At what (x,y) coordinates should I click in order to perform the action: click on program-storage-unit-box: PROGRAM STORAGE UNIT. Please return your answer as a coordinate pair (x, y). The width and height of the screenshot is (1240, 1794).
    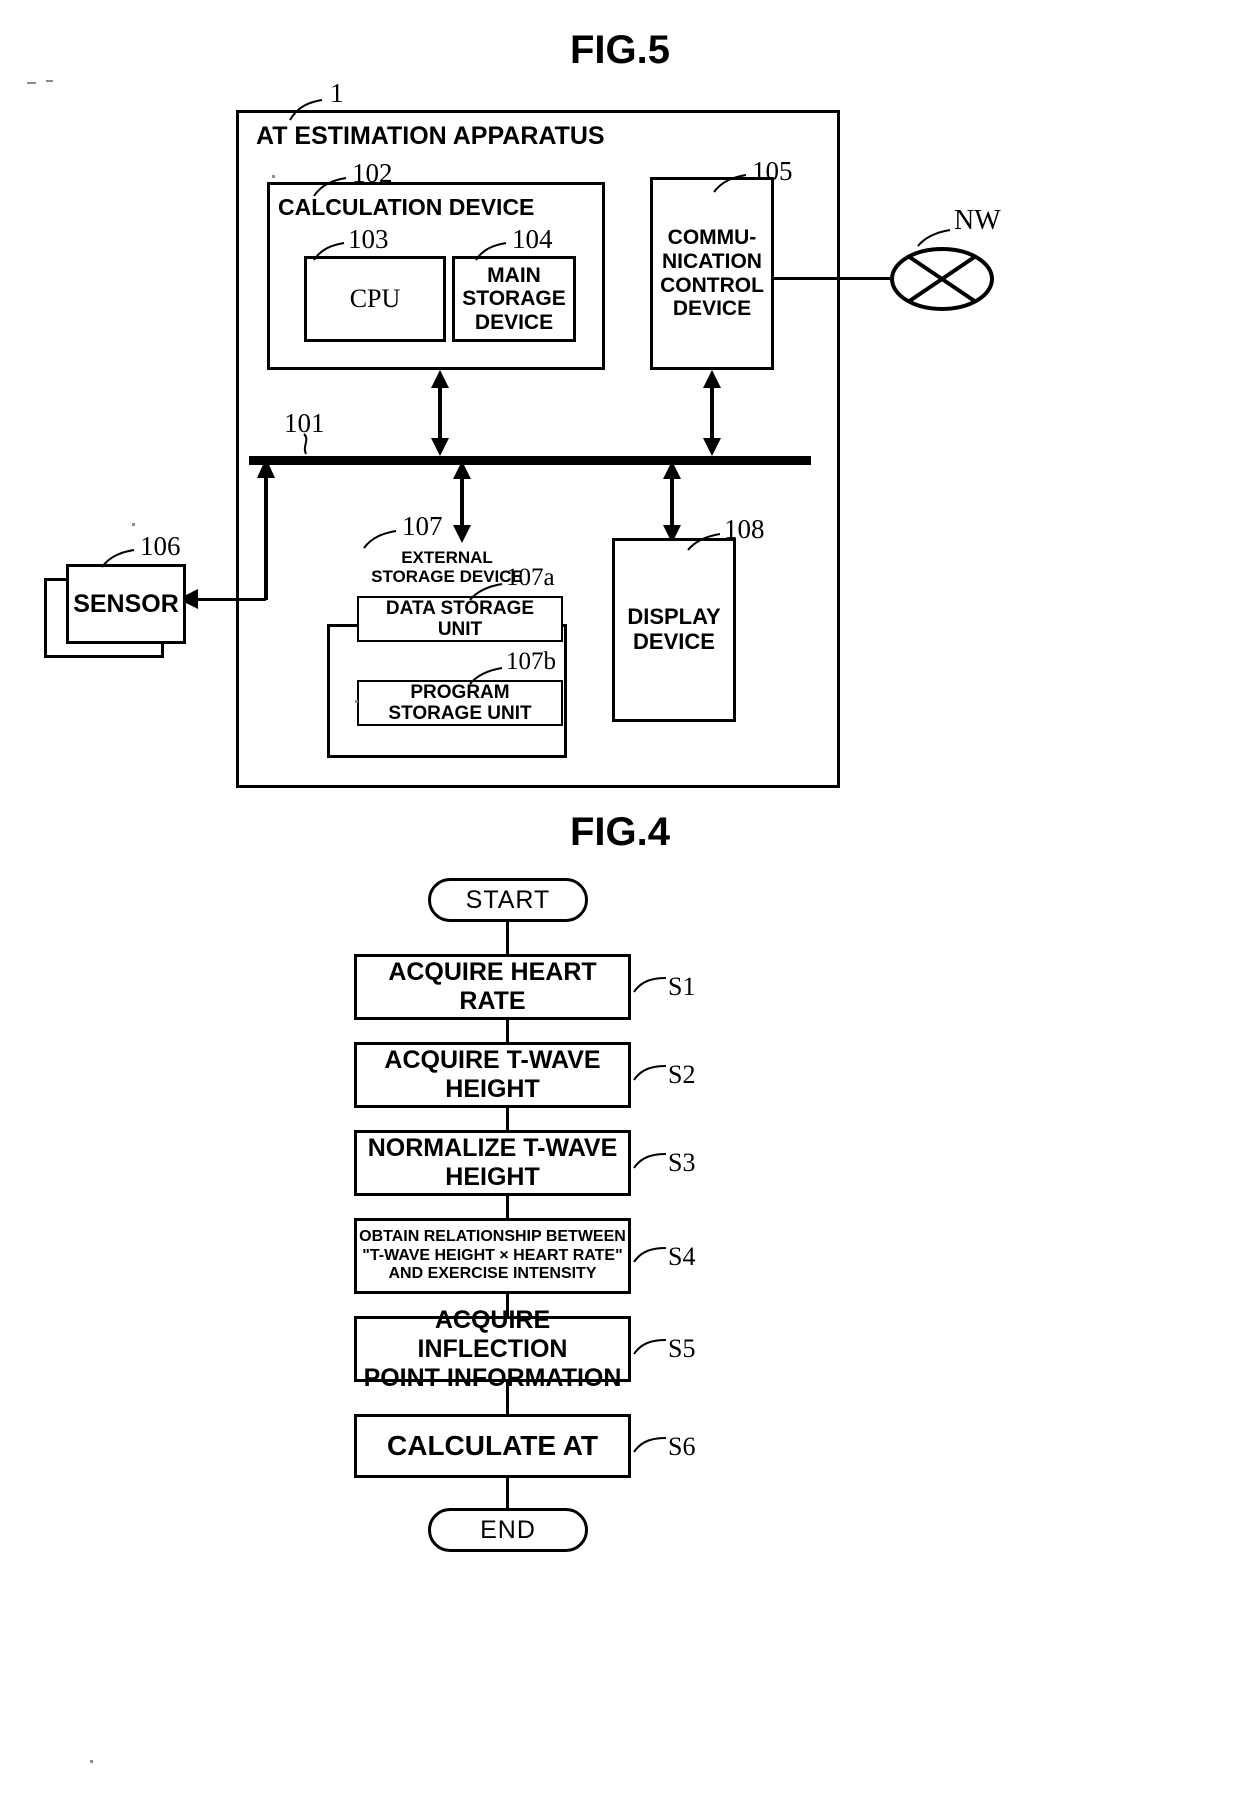
    Looking at the image, I should click on (460, 703).